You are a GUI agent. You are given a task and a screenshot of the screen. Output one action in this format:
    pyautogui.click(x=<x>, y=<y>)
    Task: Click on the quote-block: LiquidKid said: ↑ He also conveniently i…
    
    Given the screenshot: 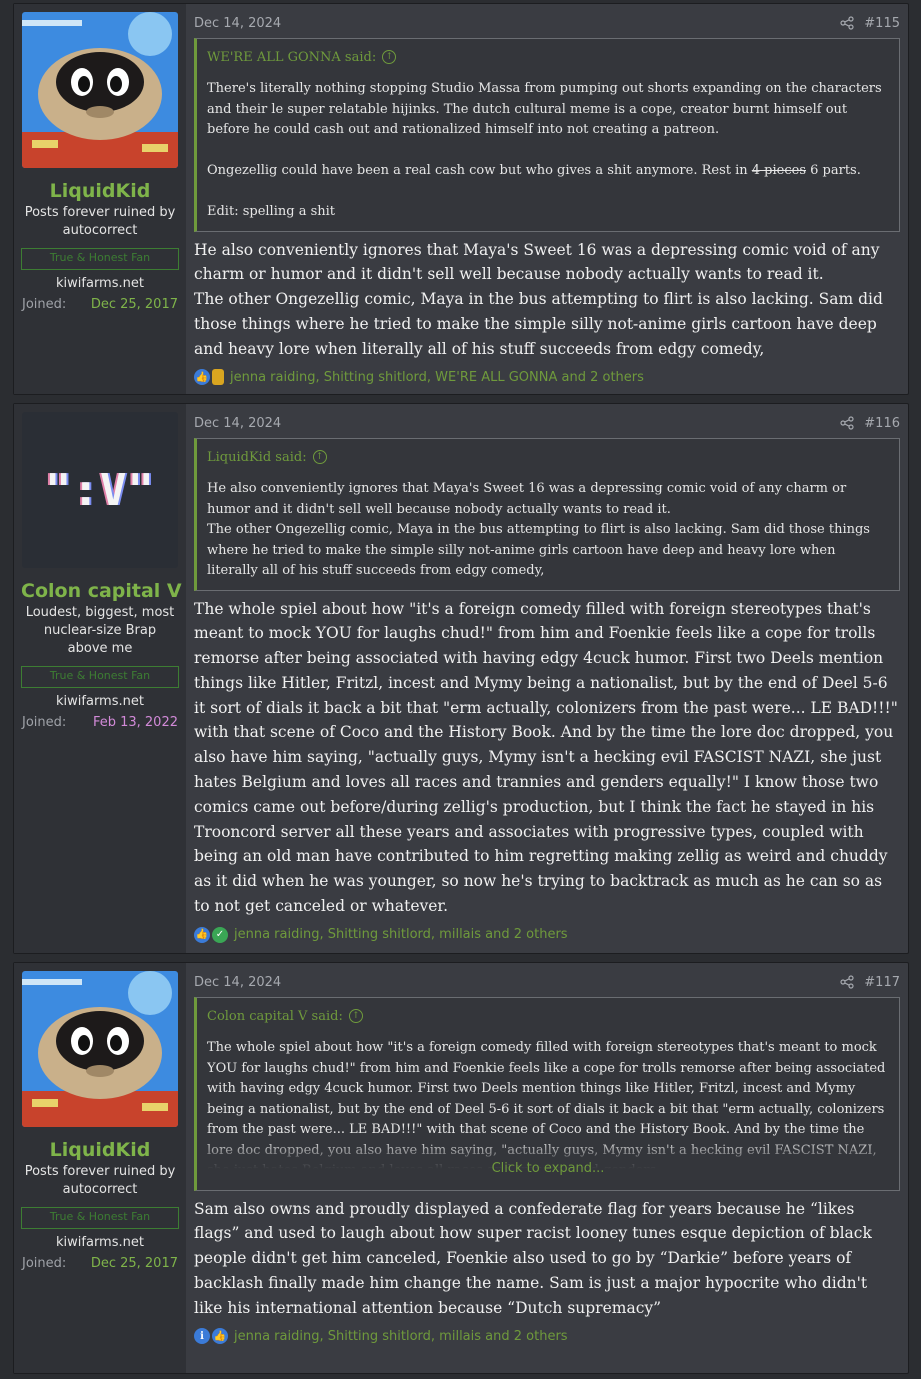 What is the action you would take?
    pyautogui.click(x=547, y=514)
    